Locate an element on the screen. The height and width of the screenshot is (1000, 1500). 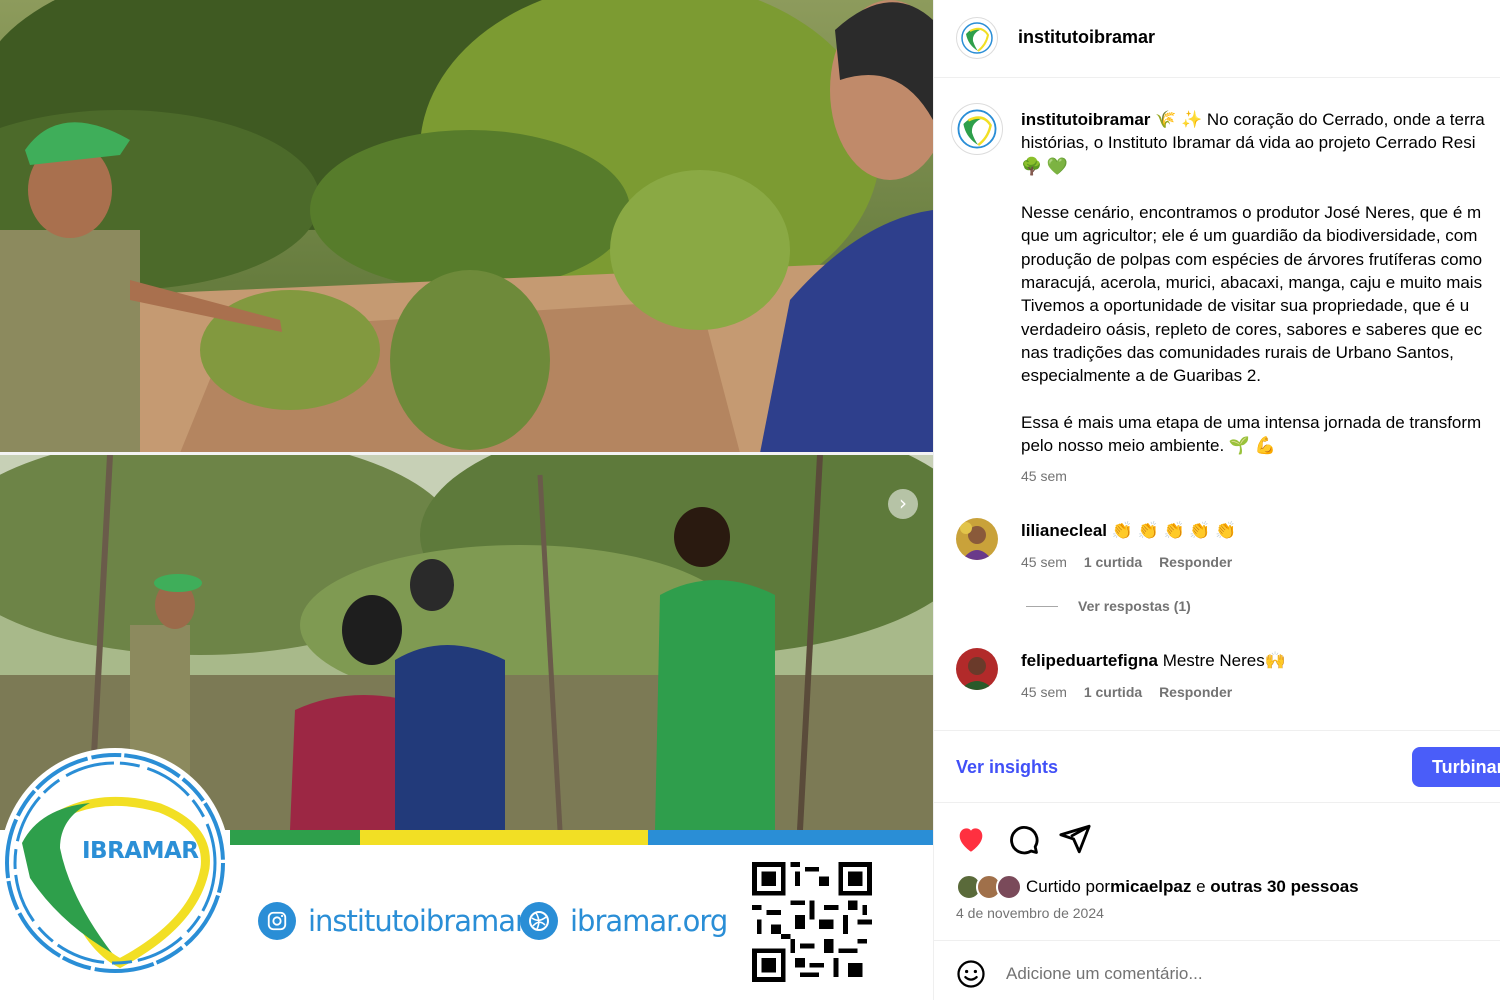
ibramar-logo-text: IBRAMAR is located at coordinates (140, 851).